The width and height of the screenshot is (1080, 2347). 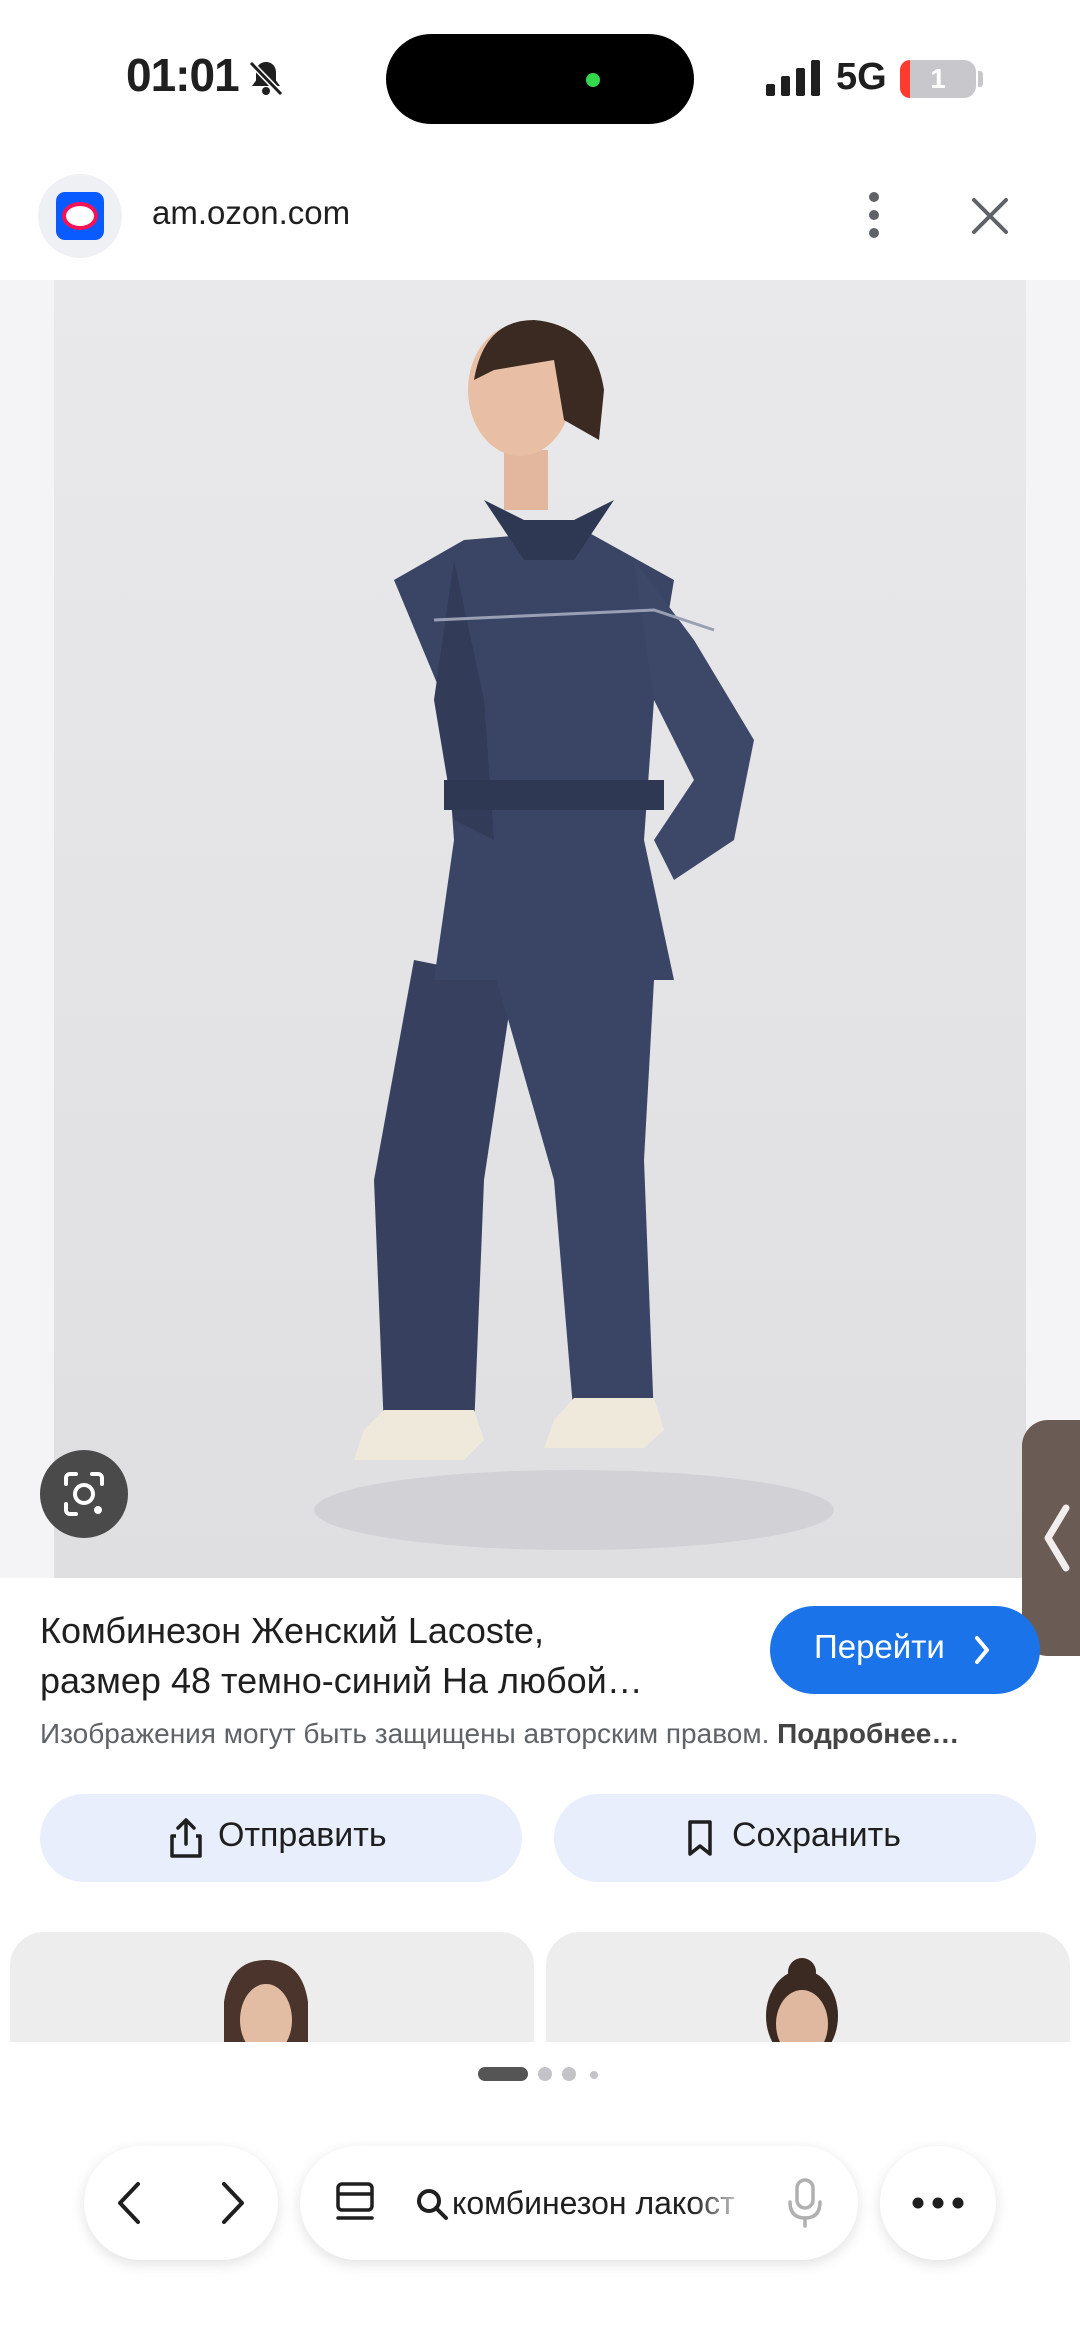 What do you see at coordinates (186, 1838) in the screenshot?
I see `share-icon` at bounding box center [186, 1838].